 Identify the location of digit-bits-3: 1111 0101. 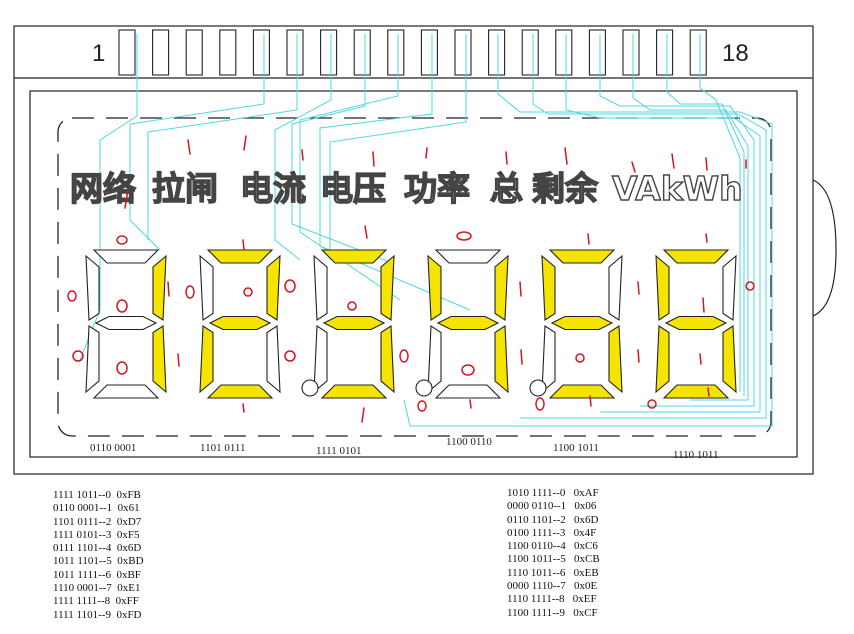
(339, 451).